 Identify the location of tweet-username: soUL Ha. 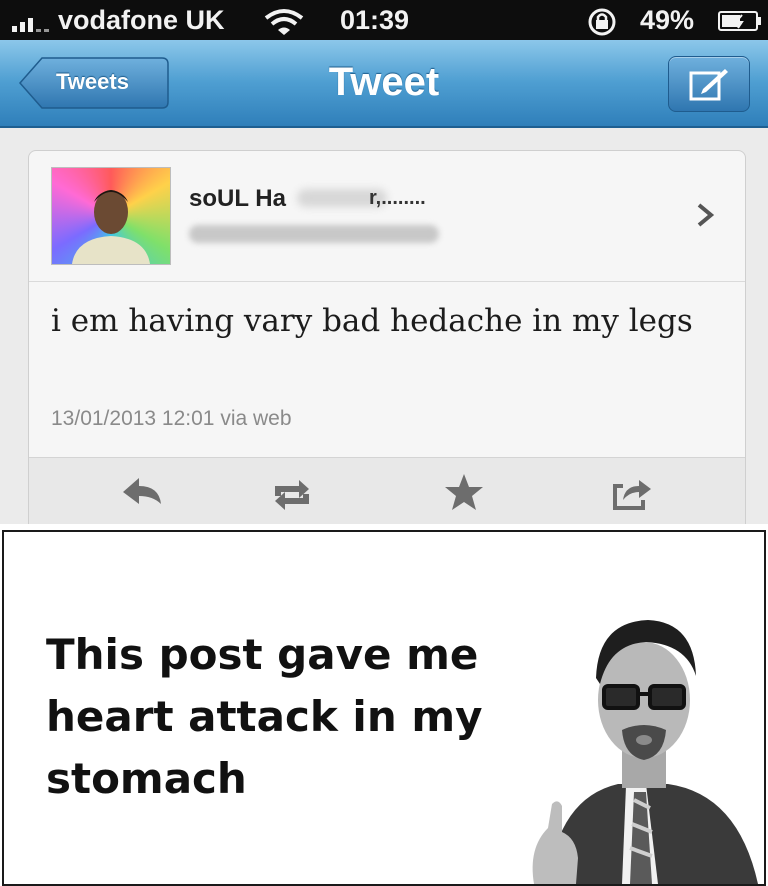
(237, 199).